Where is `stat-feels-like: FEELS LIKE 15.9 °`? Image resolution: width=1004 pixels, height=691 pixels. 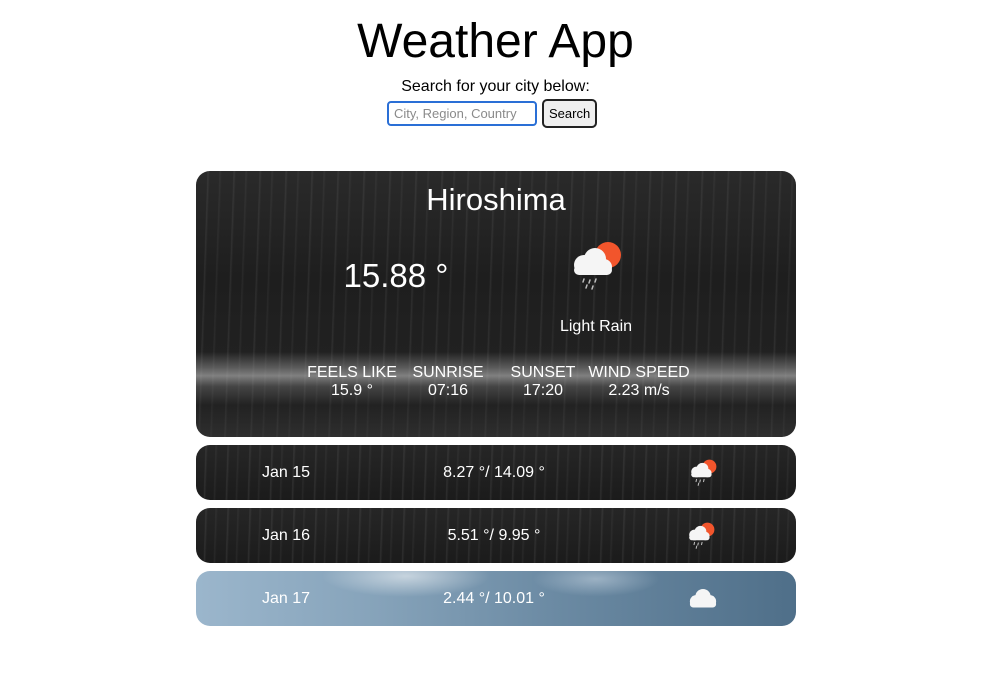
stat-feels-like: FEELS LIKE 15.9 ° is located at coordinates (352, 382).